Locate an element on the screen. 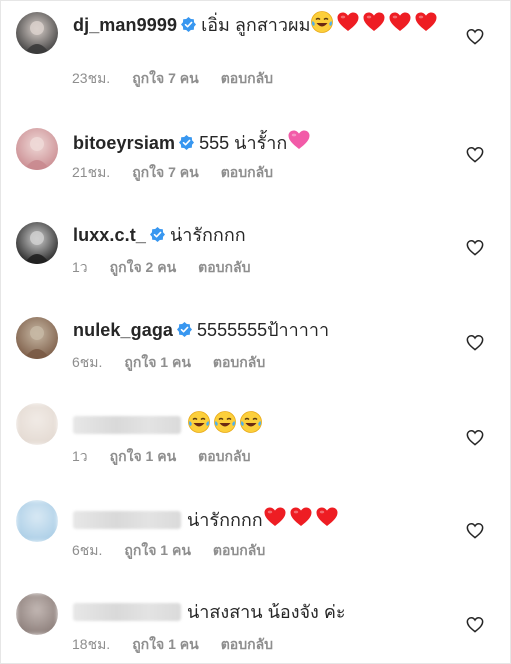 The image size is (511, 664). comment-meta: 21ชม. ถูกใจ 7 คน ตอบกลับ is located at coordinates (183, 172).